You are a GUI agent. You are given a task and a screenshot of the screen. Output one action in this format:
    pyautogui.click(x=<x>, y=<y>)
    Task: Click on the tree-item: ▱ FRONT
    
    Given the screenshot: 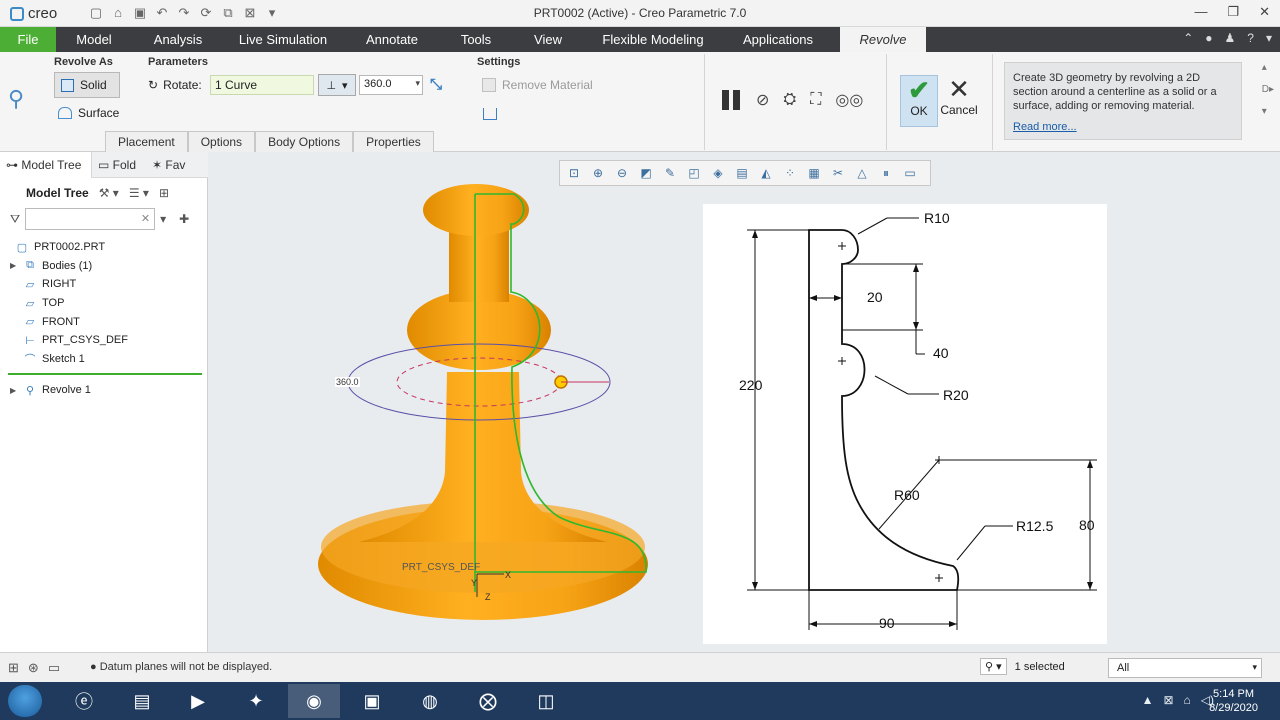 What is the action you would take?
    pyautogui.click(x=69, y=321)
    